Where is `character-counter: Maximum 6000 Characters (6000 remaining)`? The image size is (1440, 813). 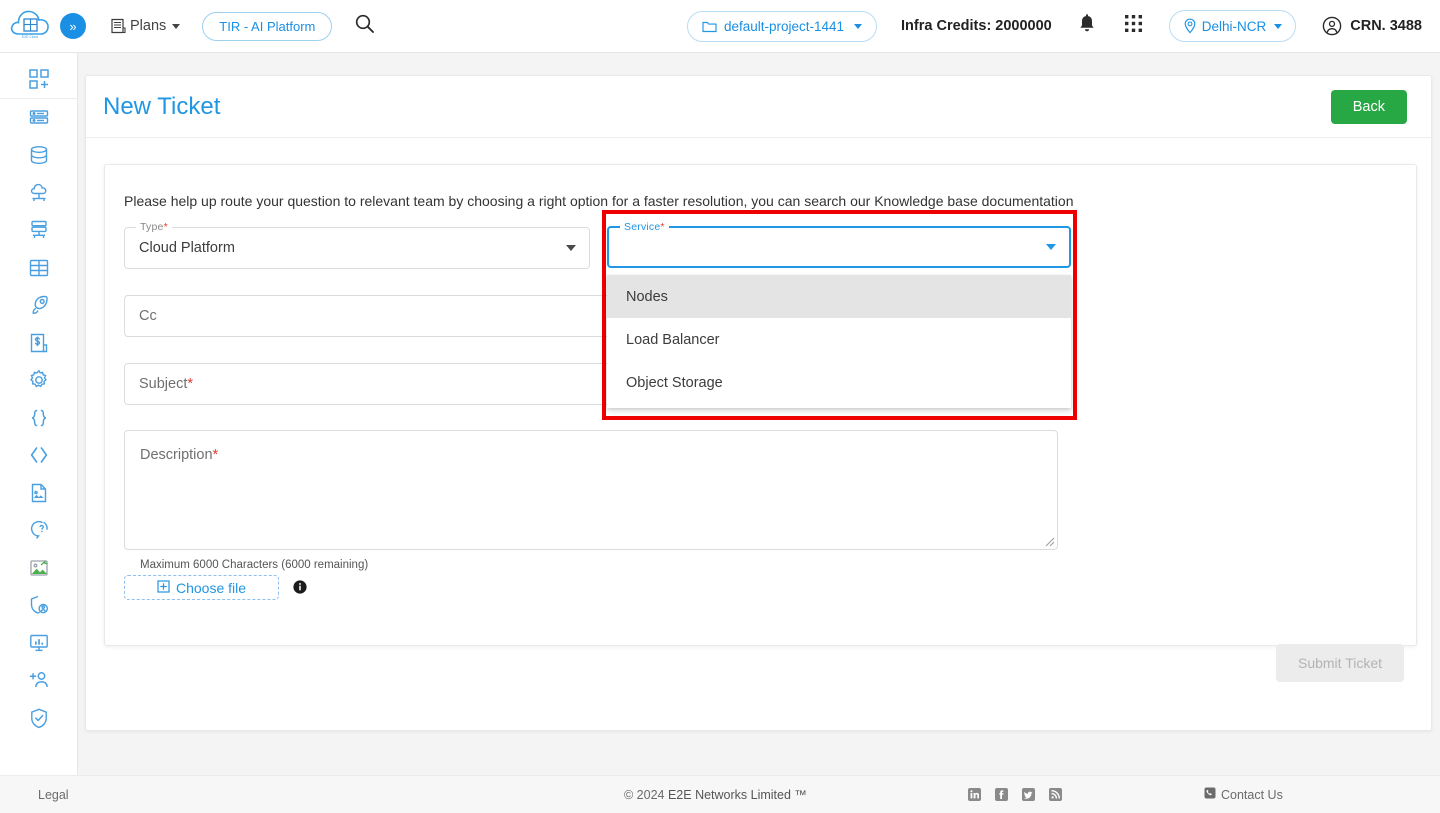
character-counter: Maximum 6000 Characters (6000 remaining) is located at coordinates (254, 565).